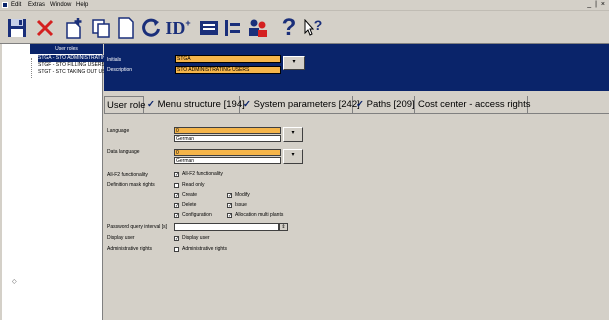 The height and width of the screenshot is (320, 609). I want to click on card-icon, so click(209, 28).